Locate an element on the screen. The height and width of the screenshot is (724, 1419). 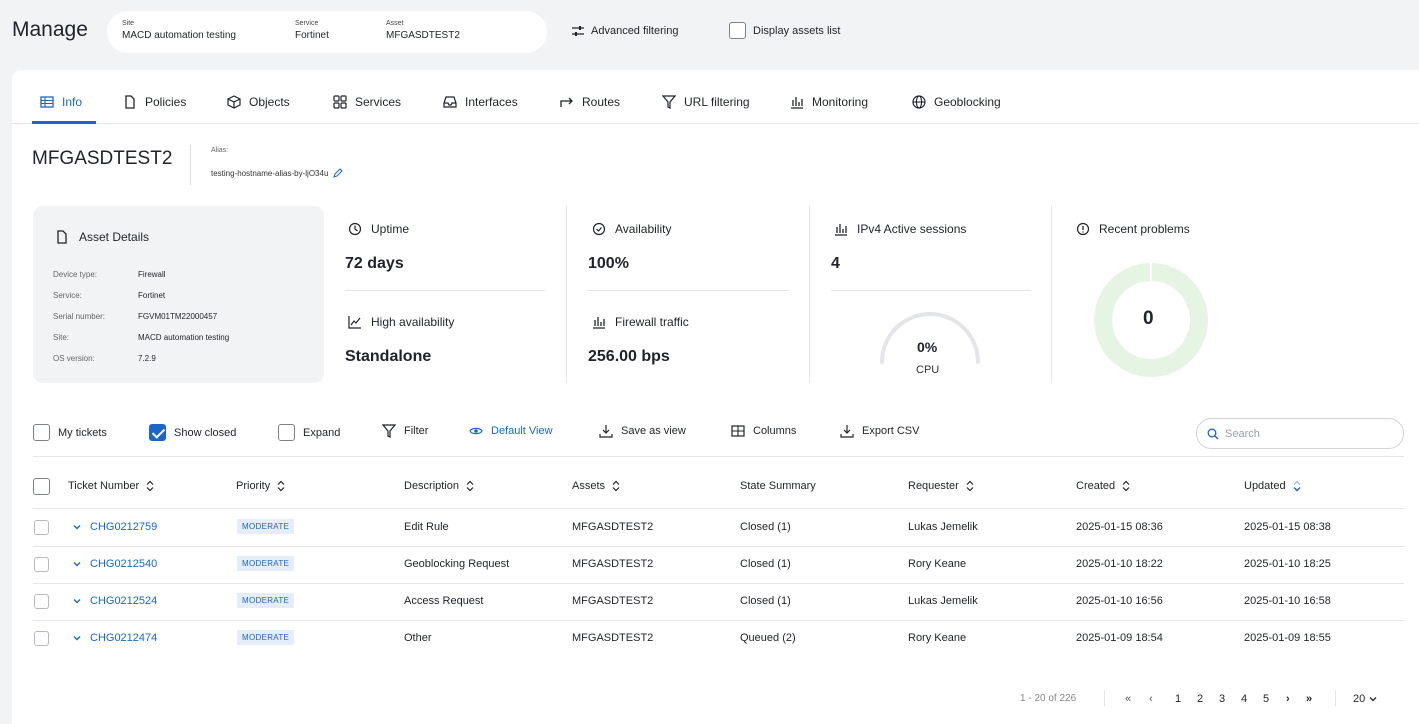
updated-cell: 2025-01-10 16:58 is located at coordinates (1287, 601).